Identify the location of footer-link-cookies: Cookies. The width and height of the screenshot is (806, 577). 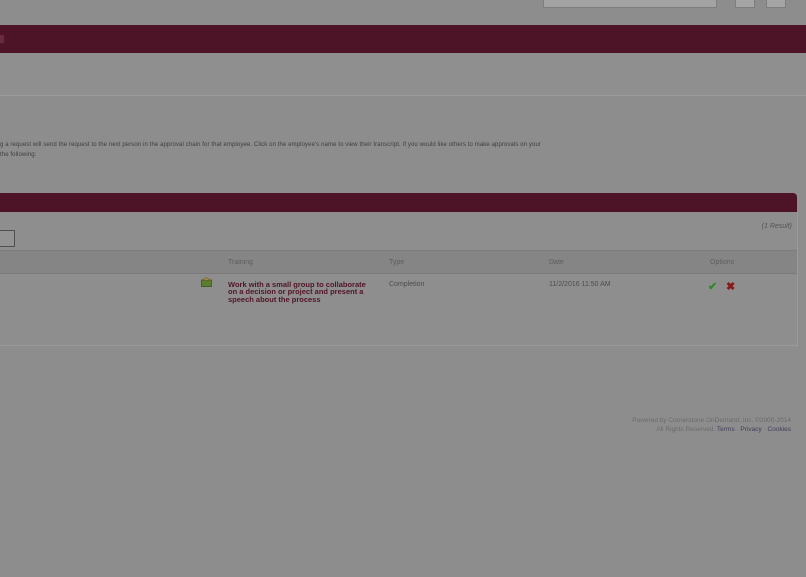
(779, 429).